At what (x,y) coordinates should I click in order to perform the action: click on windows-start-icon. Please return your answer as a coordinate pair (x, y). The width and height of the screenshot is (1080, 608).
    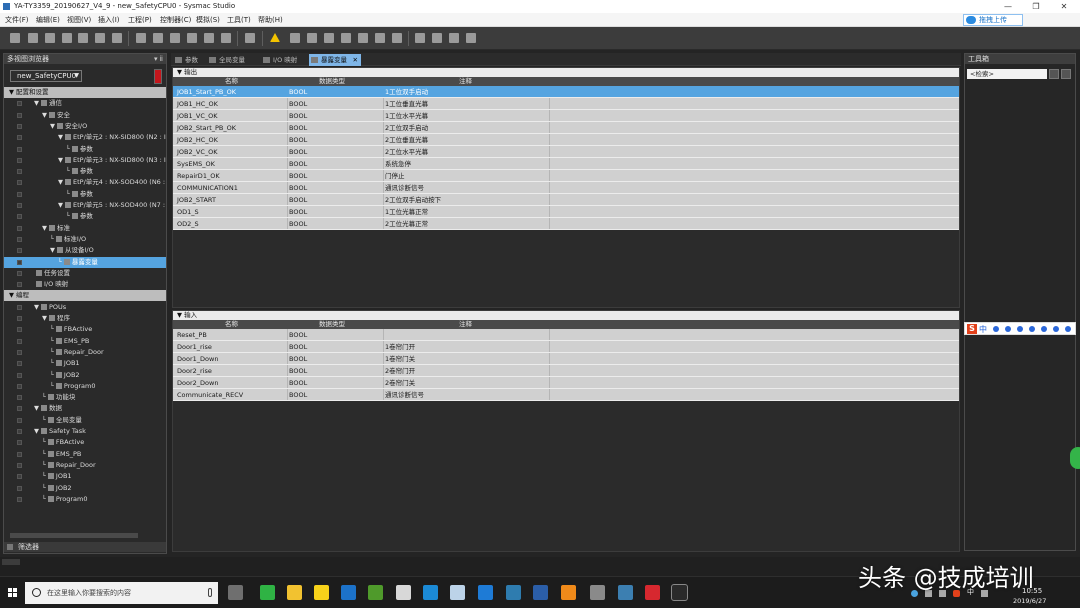
    Looking at the image, I should click on (13, 593).